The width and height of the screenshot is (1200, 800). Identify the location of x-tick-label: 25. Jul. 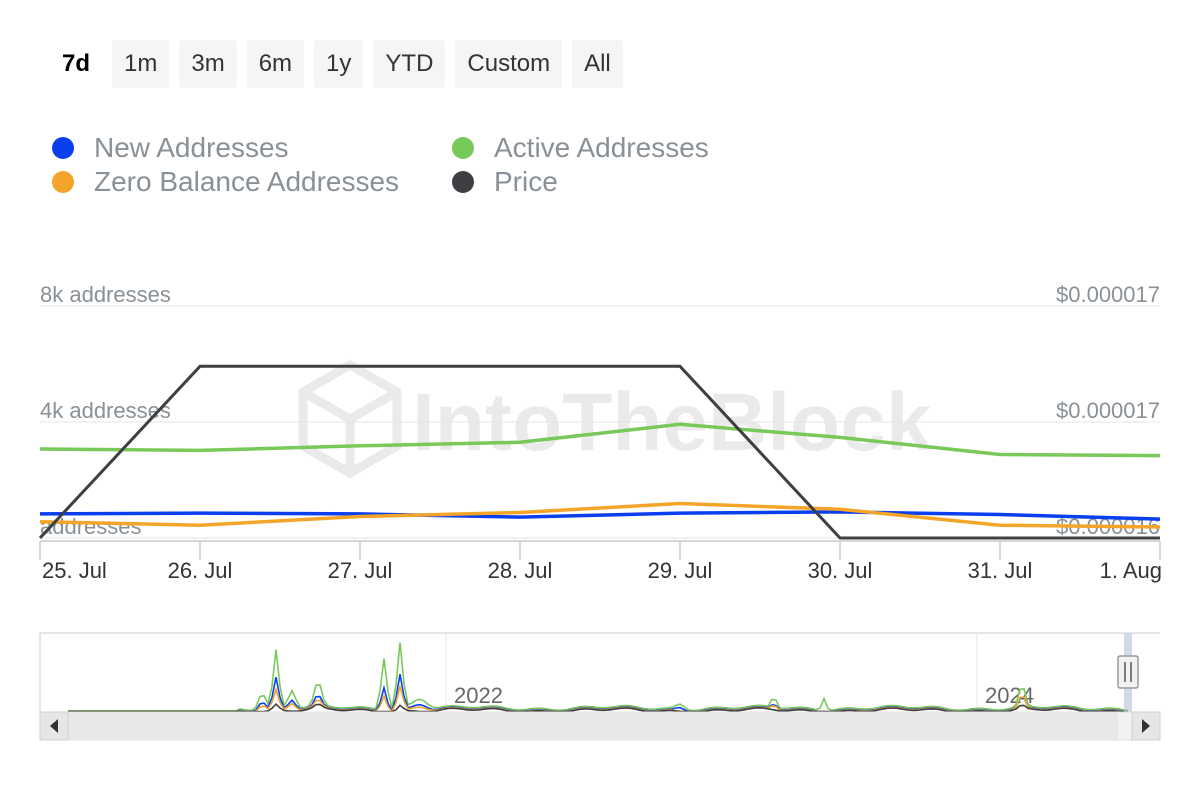
(74, 570).